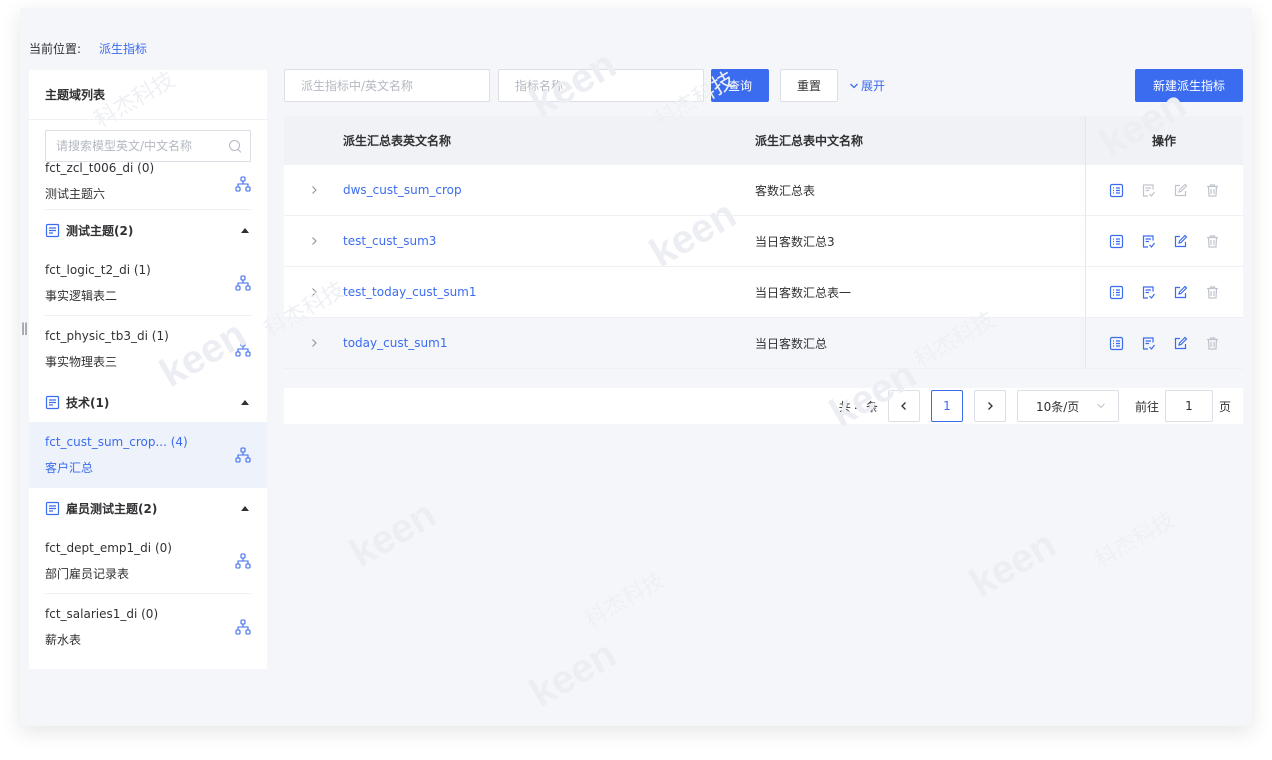 This screenshot has height=760, width=1272. Describe the element at coordinates (1224, 406) in the screenshot. I see `page-suffix: 页` at that location.